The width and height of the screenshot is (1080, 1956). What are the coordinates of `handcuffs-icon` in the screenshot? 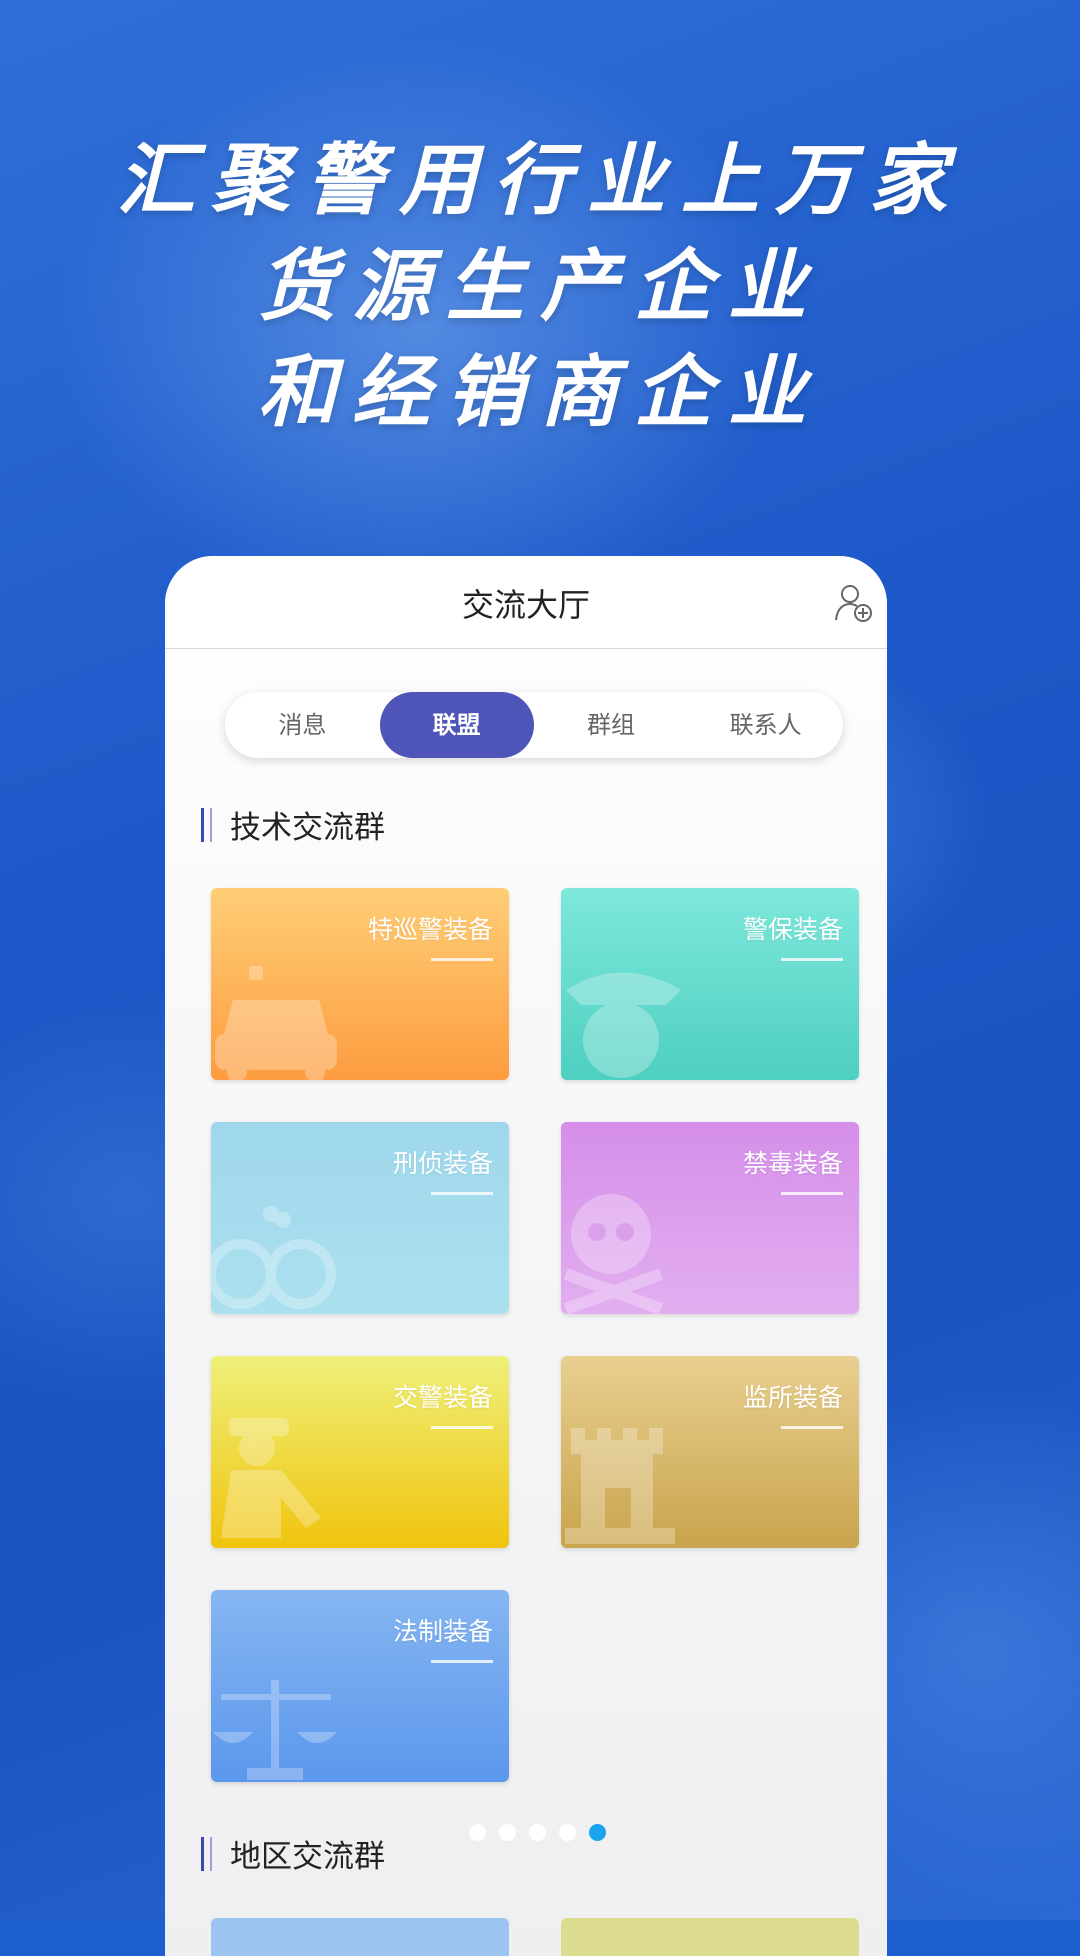 It's located at (273, 1257).